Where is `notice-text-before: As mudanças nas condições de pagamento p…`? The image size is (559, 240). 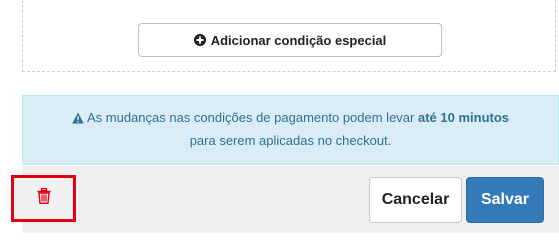 notice-text-before: As mudanças nas condições de pagamento p… is located at coordinates (250, 117).